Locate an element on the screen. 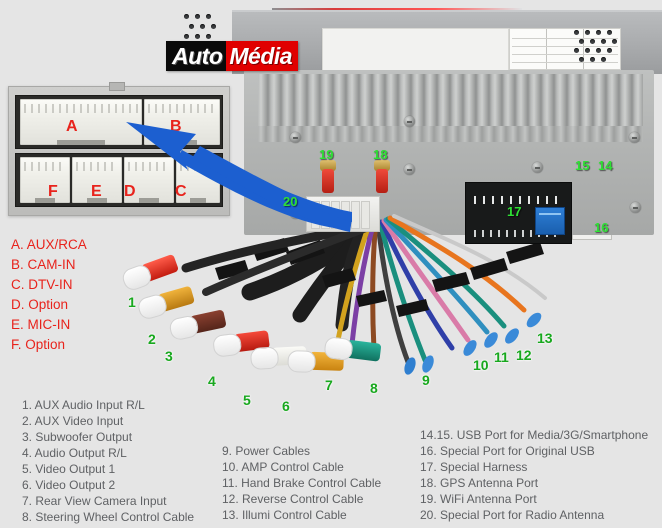 Image resolution: width=662 pixels, height=528 pixels. list-item: 12. Reverse Control Cable is located at coordinates (293, 499).